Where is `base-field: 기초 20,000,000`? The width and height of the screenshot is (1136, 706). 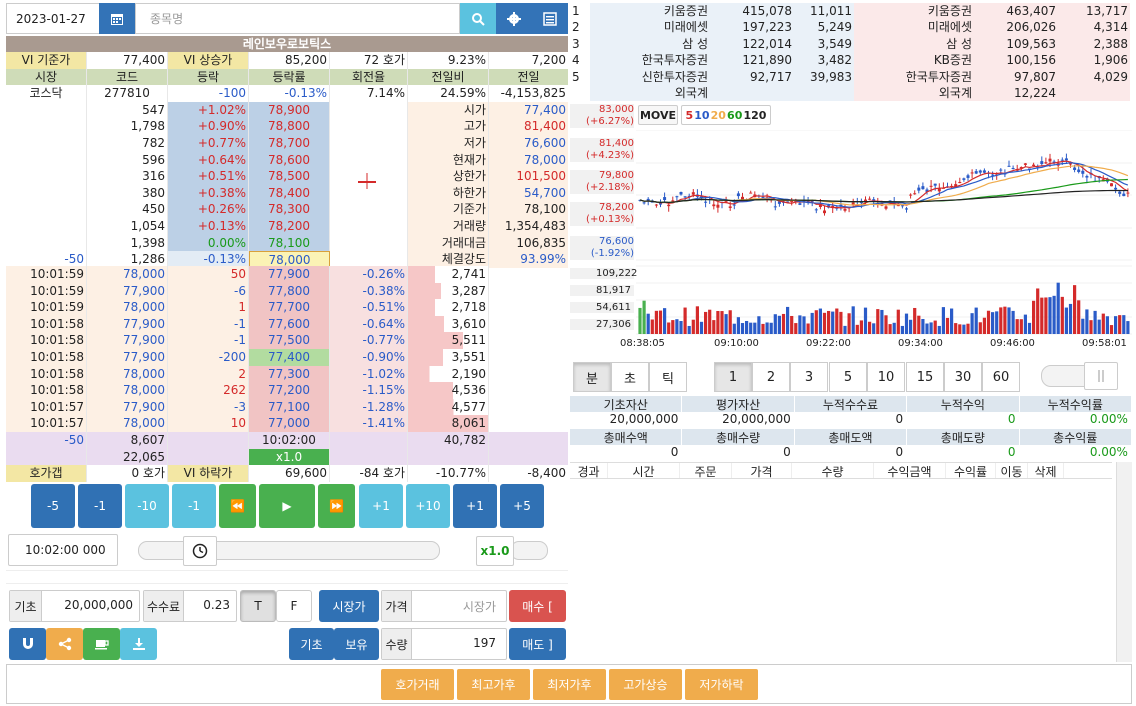 base-field: 기초 20,000,000 is located at coordinates (74, 606).